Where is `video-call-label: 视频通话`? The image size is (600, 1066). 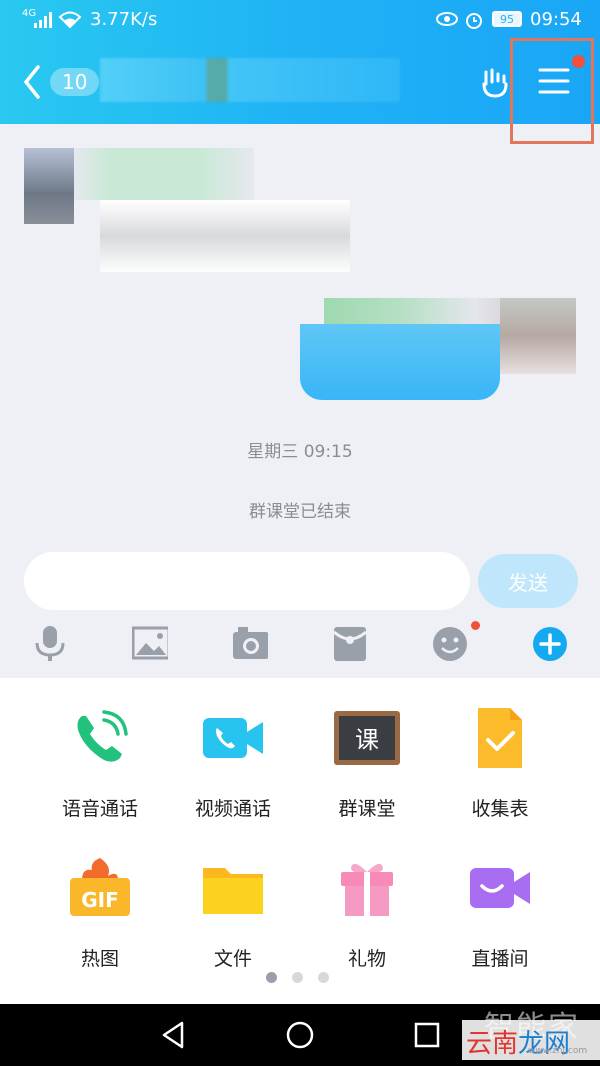 video-call-label: 视频通话 is located at coordinates (232, 809).